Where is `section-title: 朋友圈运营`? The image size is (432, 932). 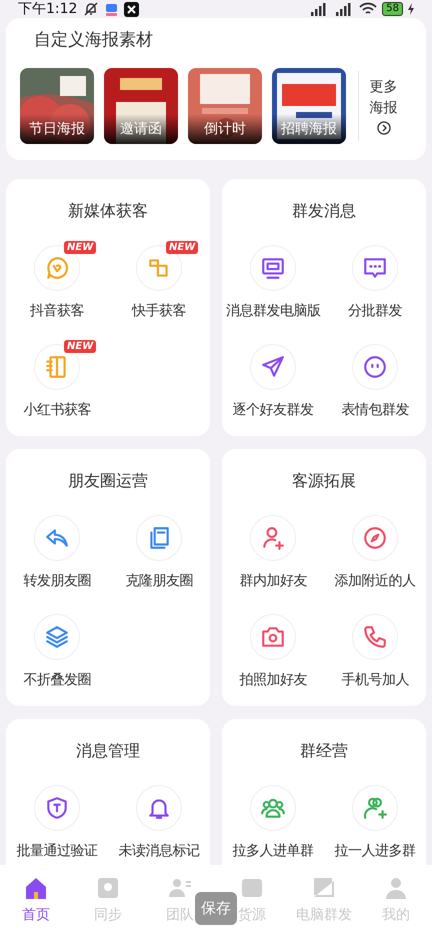
section-title: 朋友圈运营 is located at coordinates (108, 481).